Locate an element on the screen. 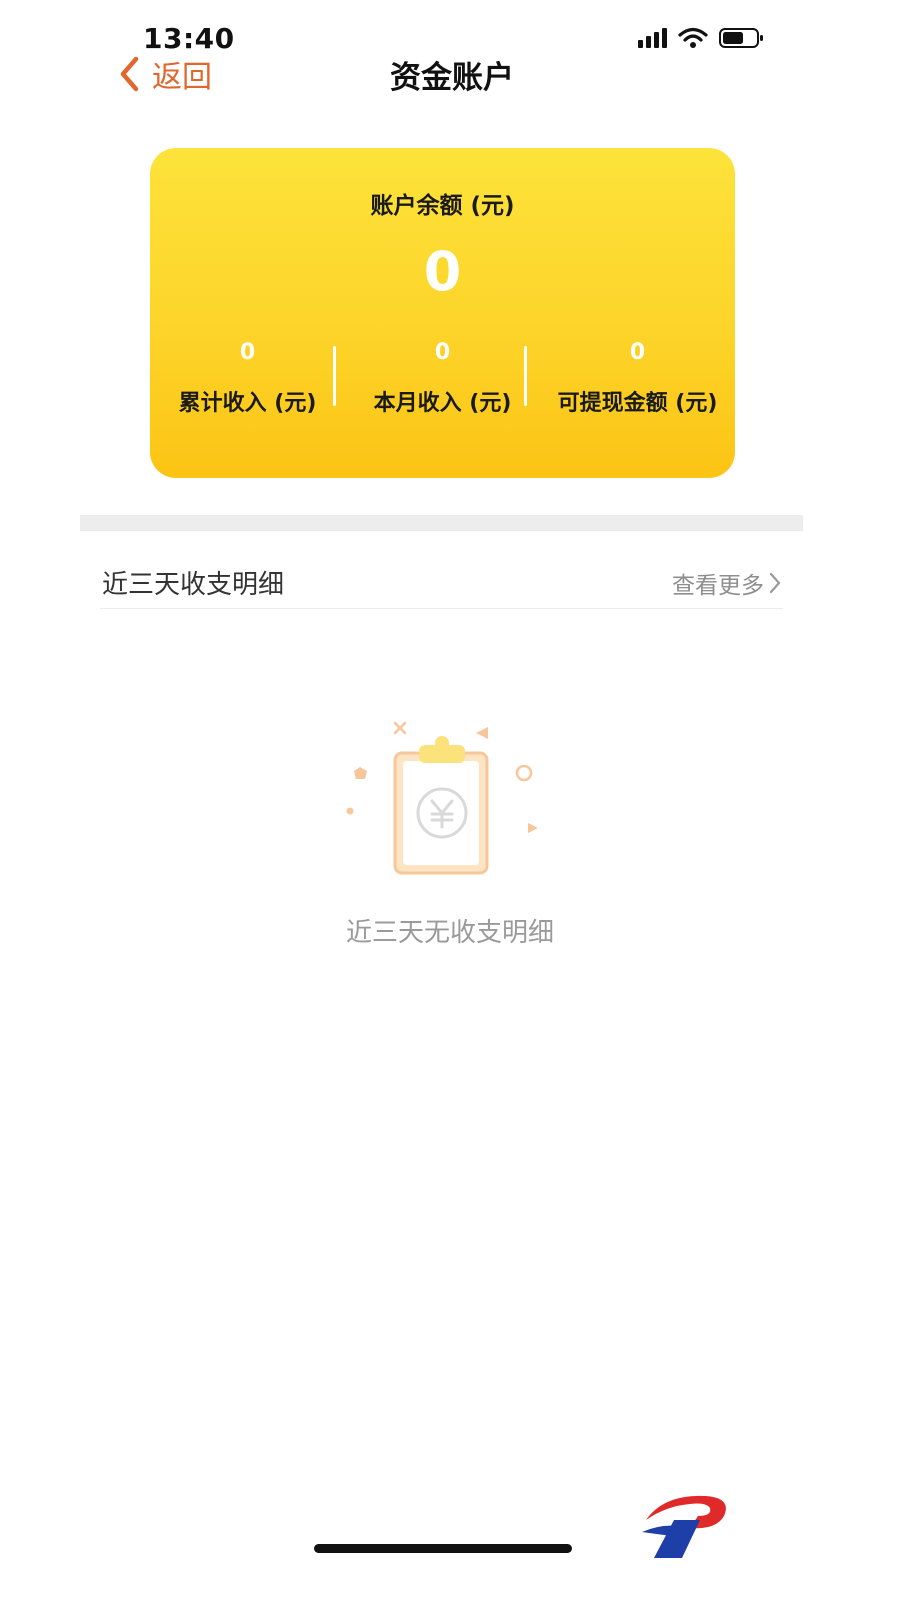 The height and width of the screenshot is (1600, 900). wifi-icon is located at coordinates (693, 37).